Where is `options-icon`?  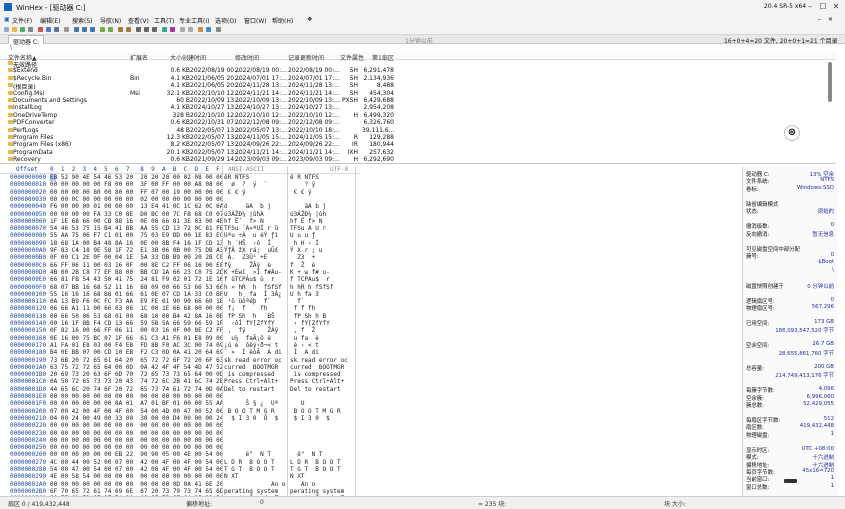
options-icon is located at coordinates (182, 29).